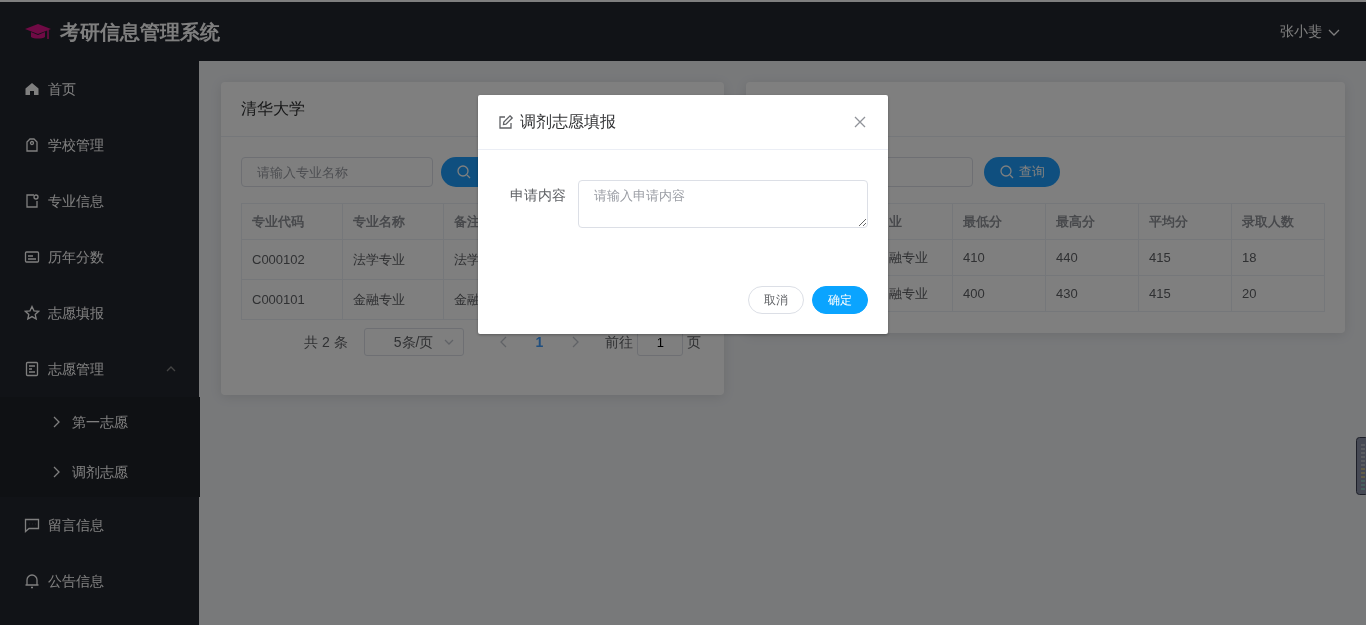  Describe the element at coordinates (1092, 293) in the screenshot. I see `table-cell: 430` at that location.